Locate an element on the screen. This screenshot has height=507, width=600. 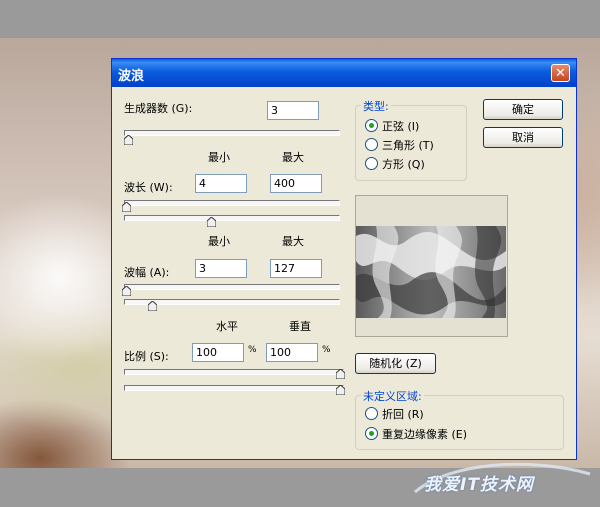
wavelength-max-slider-thumb is located at coordinates (211, 222).